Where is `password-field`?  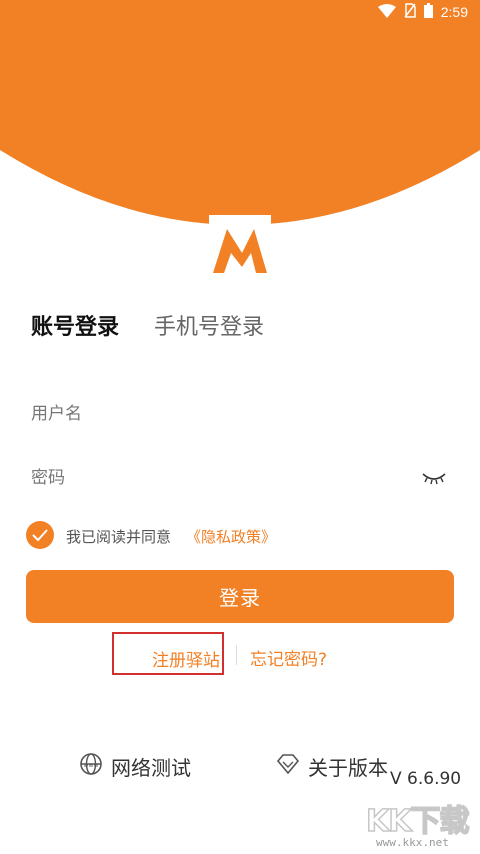 password-field is located at coordinates (241, 478).